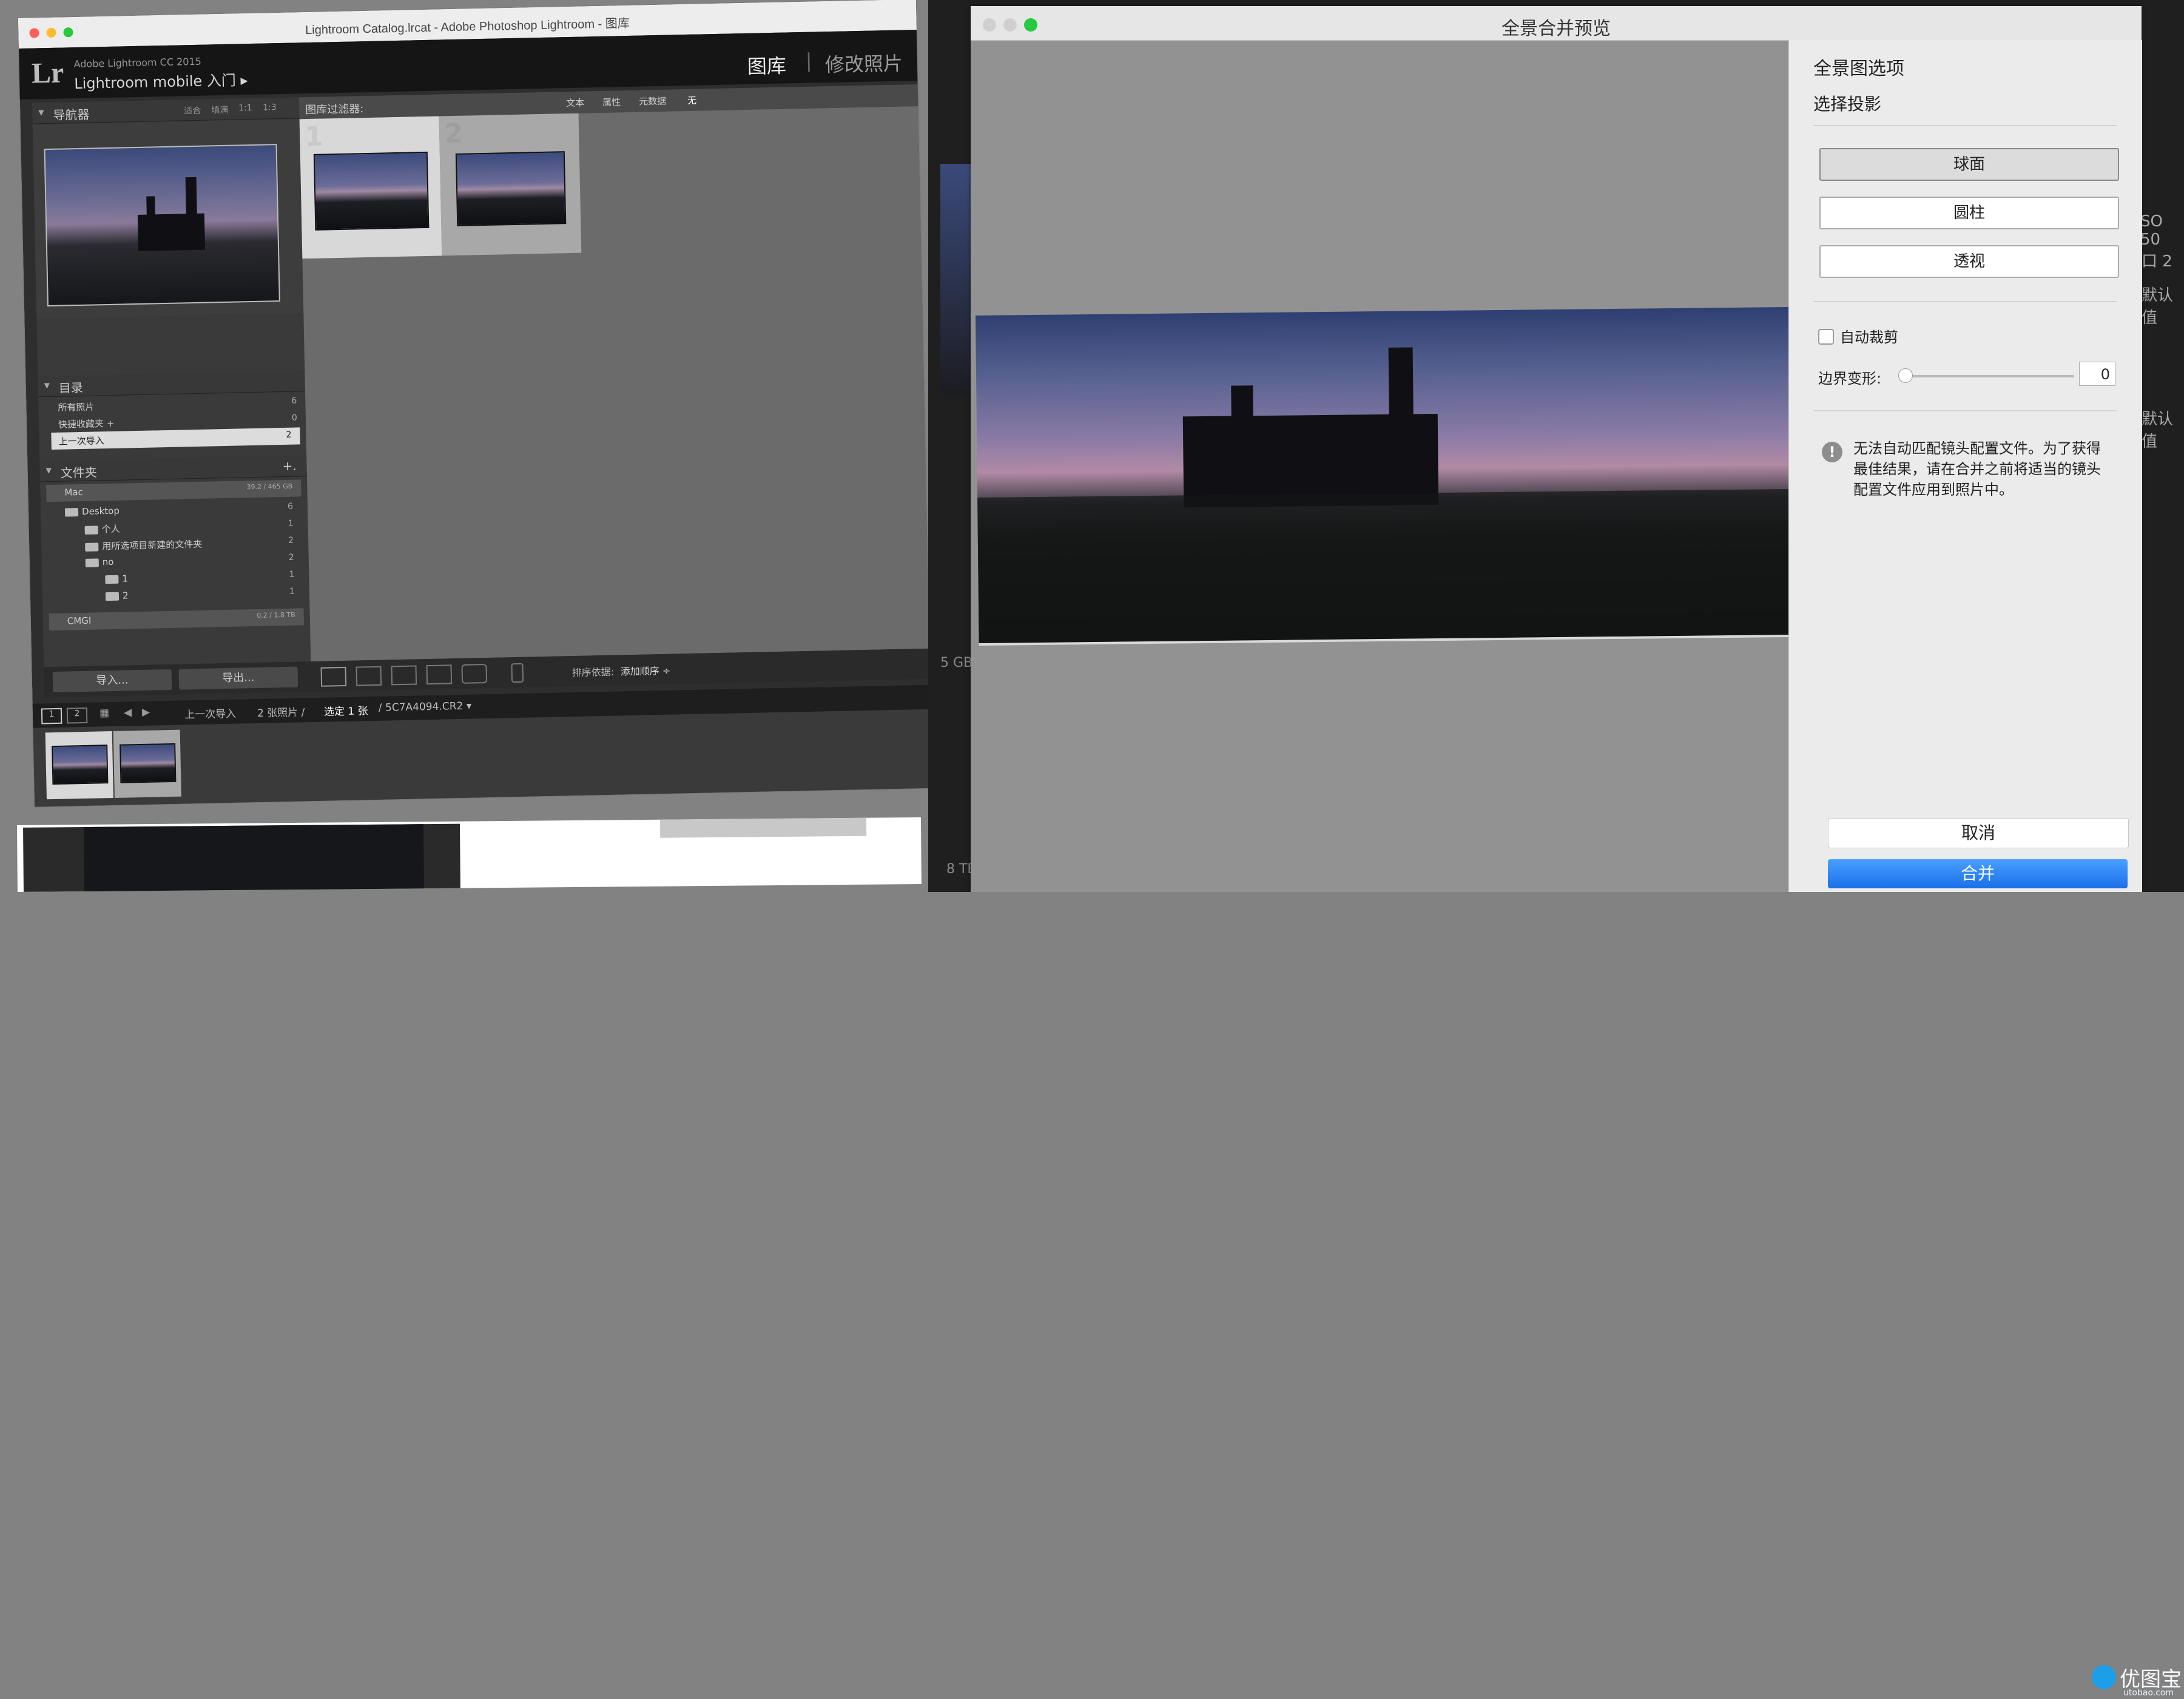 This screenshot has height=1699, width=2184. I want to click on watermark-logo-icon, so click(2104, 1677).